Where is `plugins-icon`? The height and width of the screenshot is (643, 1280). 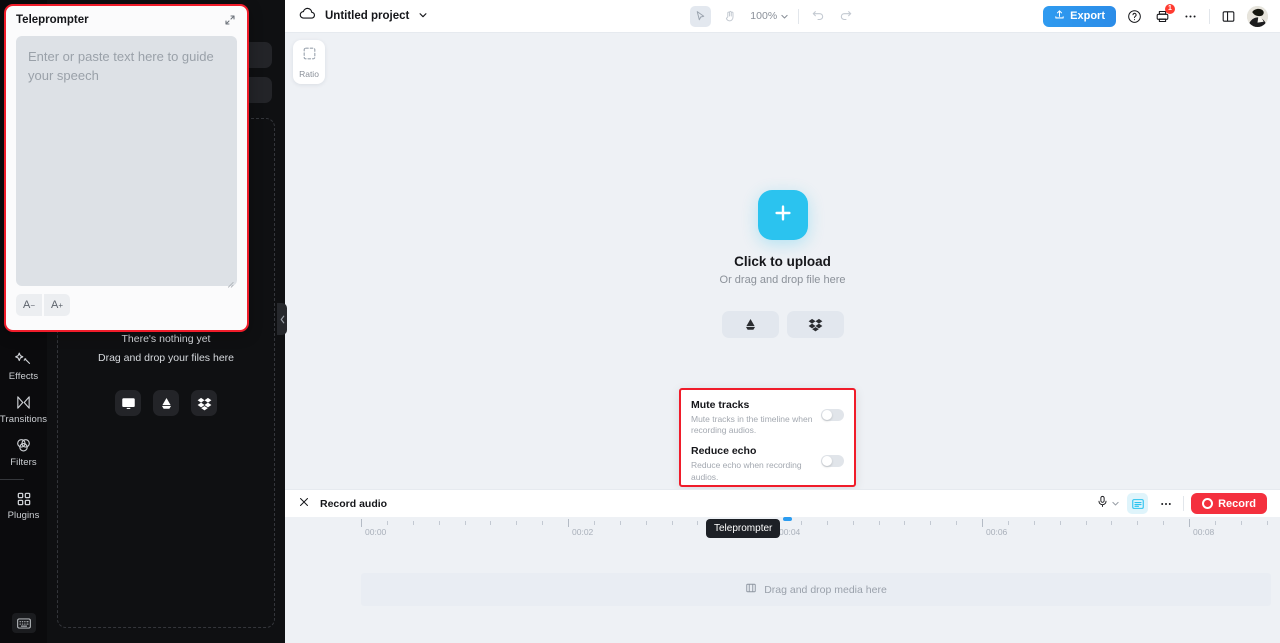
plugins-icon is located at coordinates (24, 498).